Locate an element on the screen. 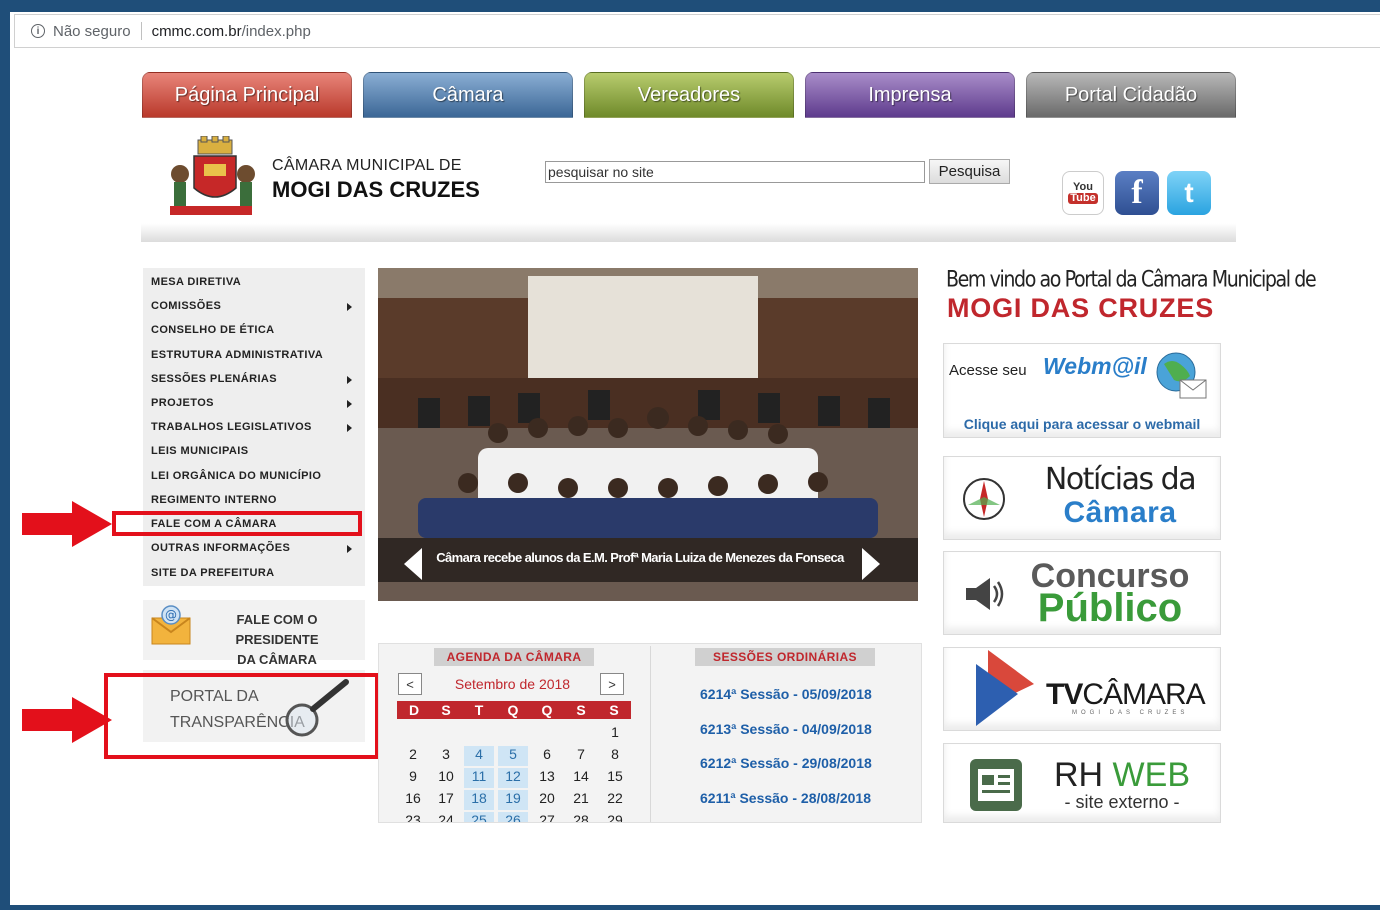 Image resolution: width=1380 pixels, height=910 pixels. tab-portal-cidadao: Portal Cidadão is located at coordinates (1131, 95).